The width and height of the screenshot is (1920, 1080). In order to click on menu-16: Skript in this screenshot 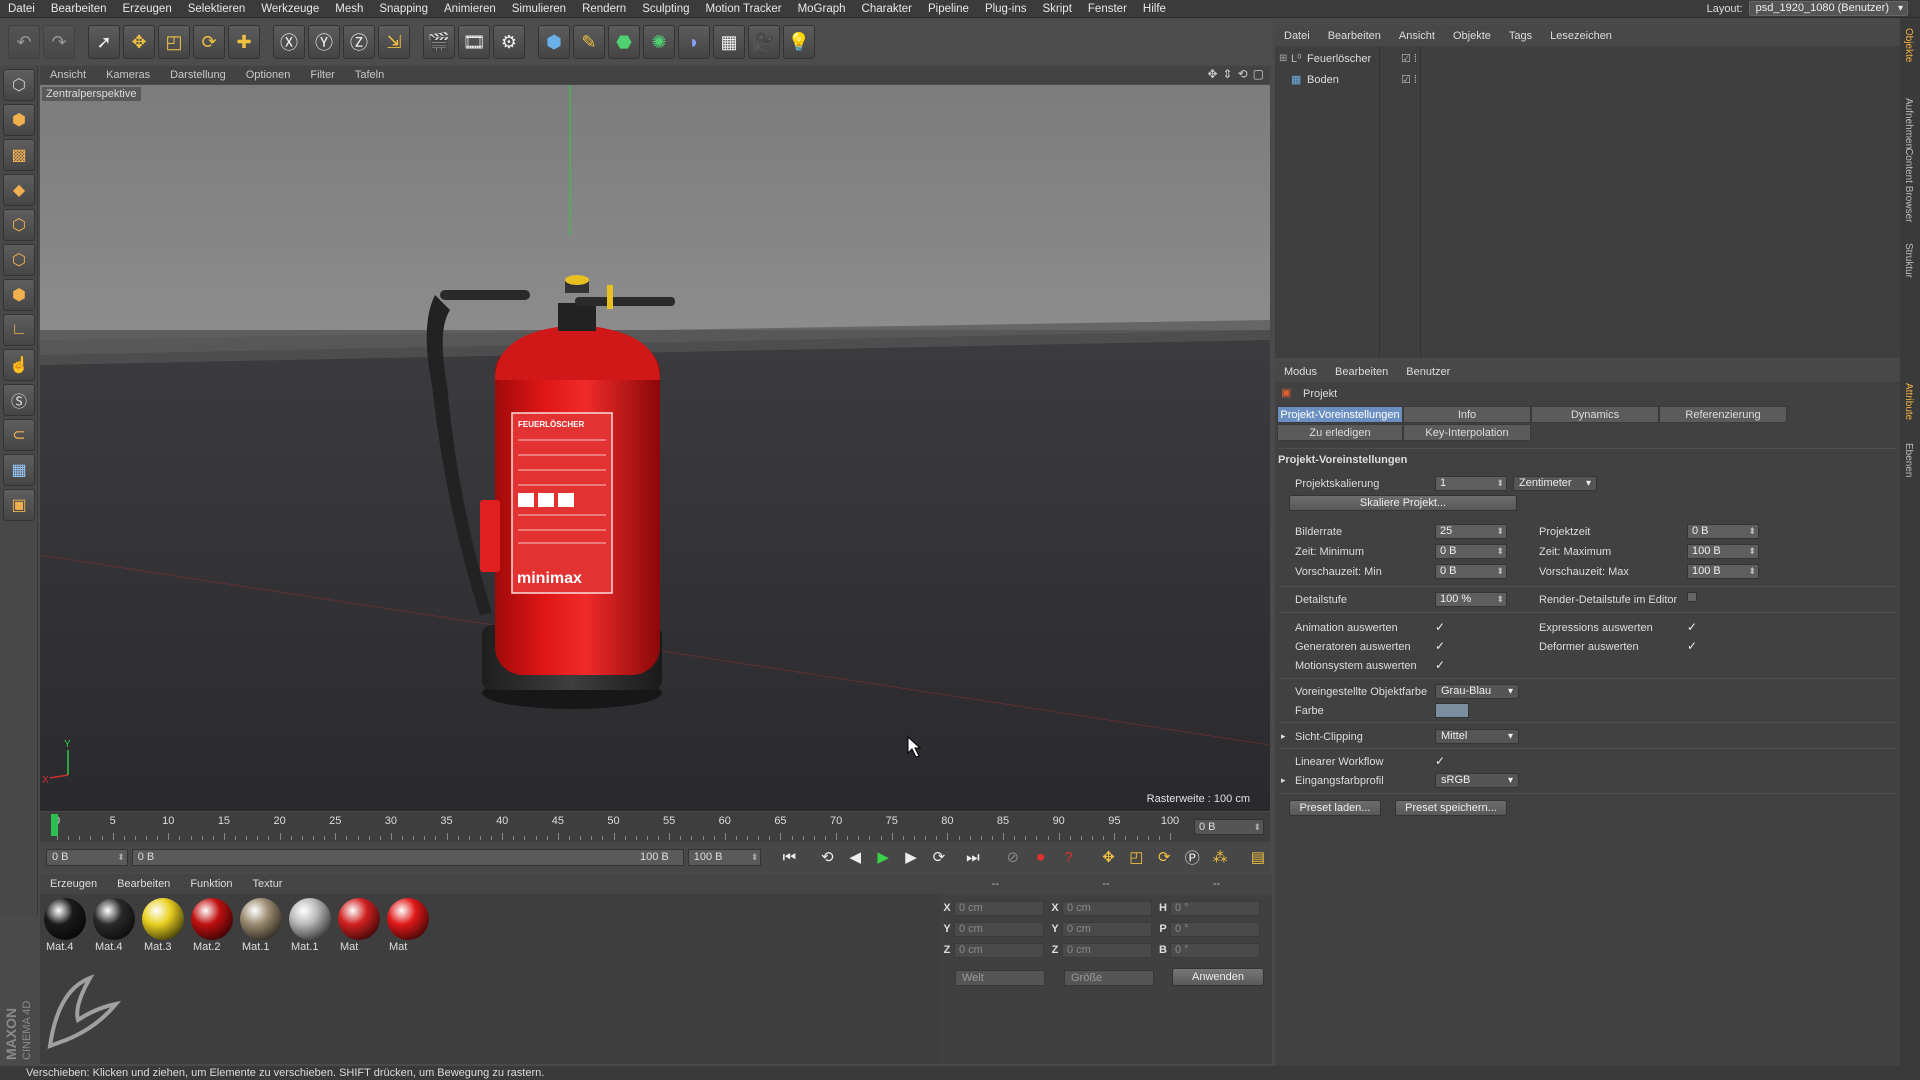, I will do `click(1057, 9)`.